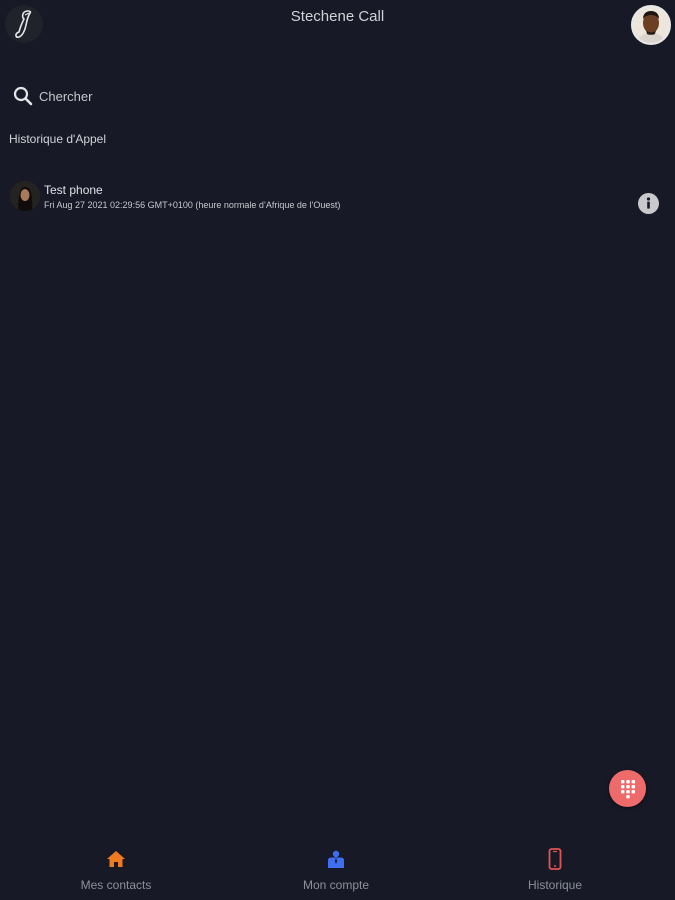 The height and width of the screenshot is (900, 675). I want to click on nav-item-contacts: Mes contacts, so click(116, 872).